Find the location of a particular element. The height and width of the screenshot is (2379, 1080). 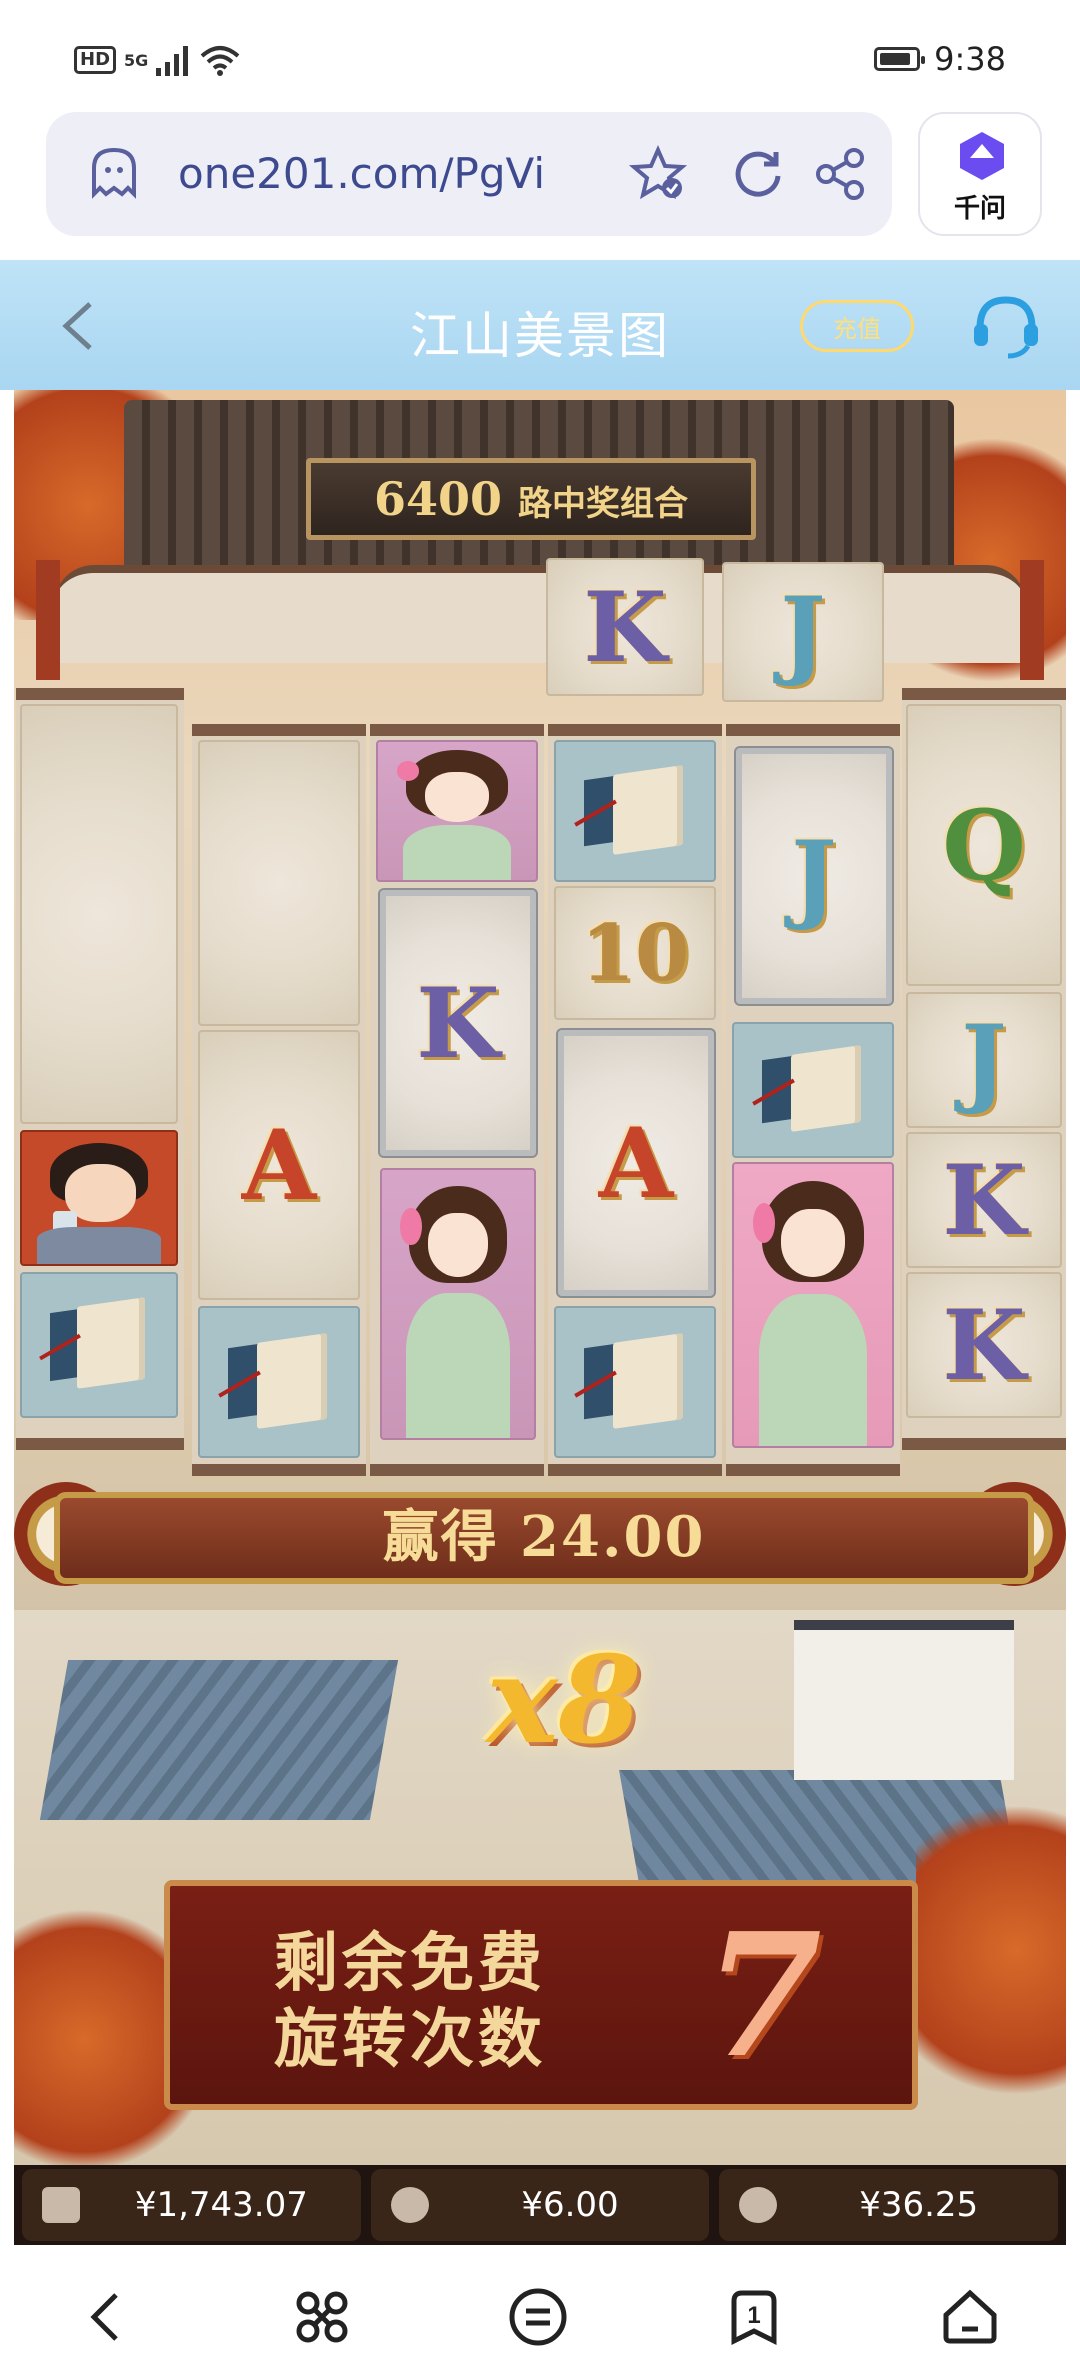

qwen-logo-icon is located at coordinates (982, 156).